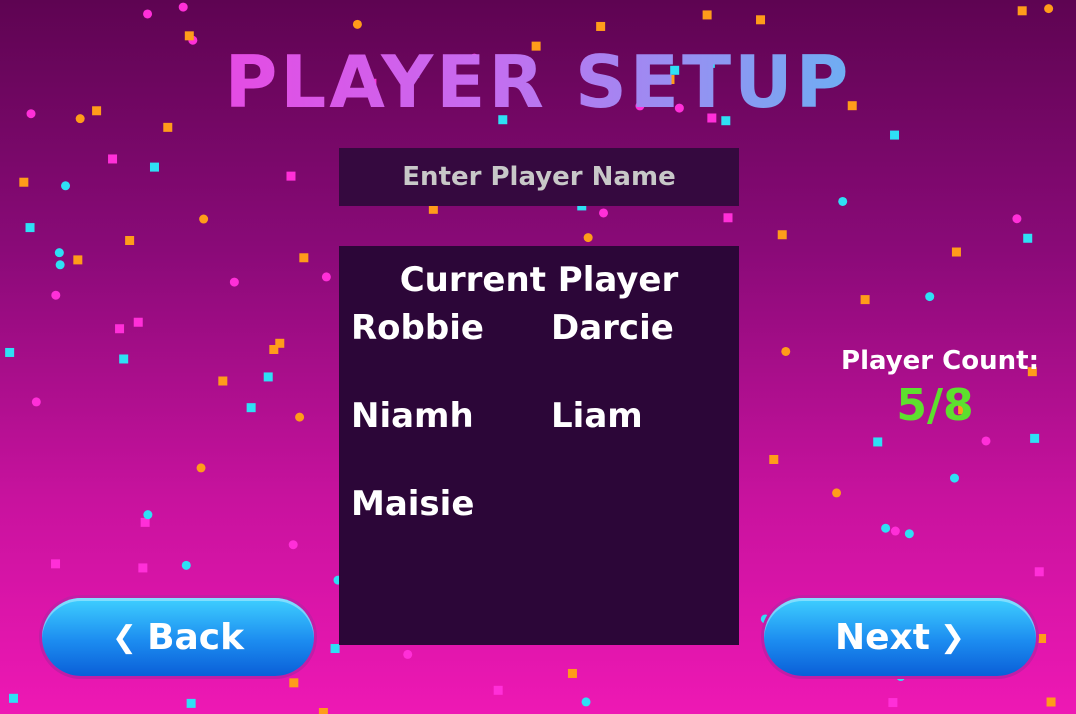 The height and width of the screenshot is (714, 1076). Describe the element at coordinates (882, 637) in the screenshot. I see `next-button-label: Next` at that location.